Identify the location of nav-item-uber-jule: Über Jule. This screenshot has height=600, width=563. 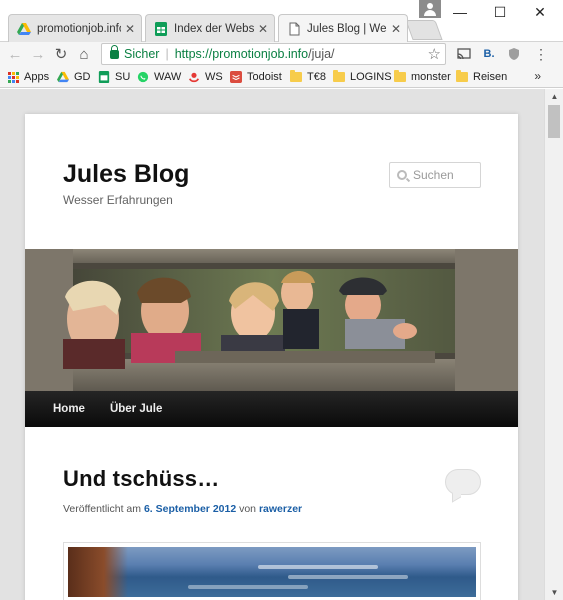
(137, 409).